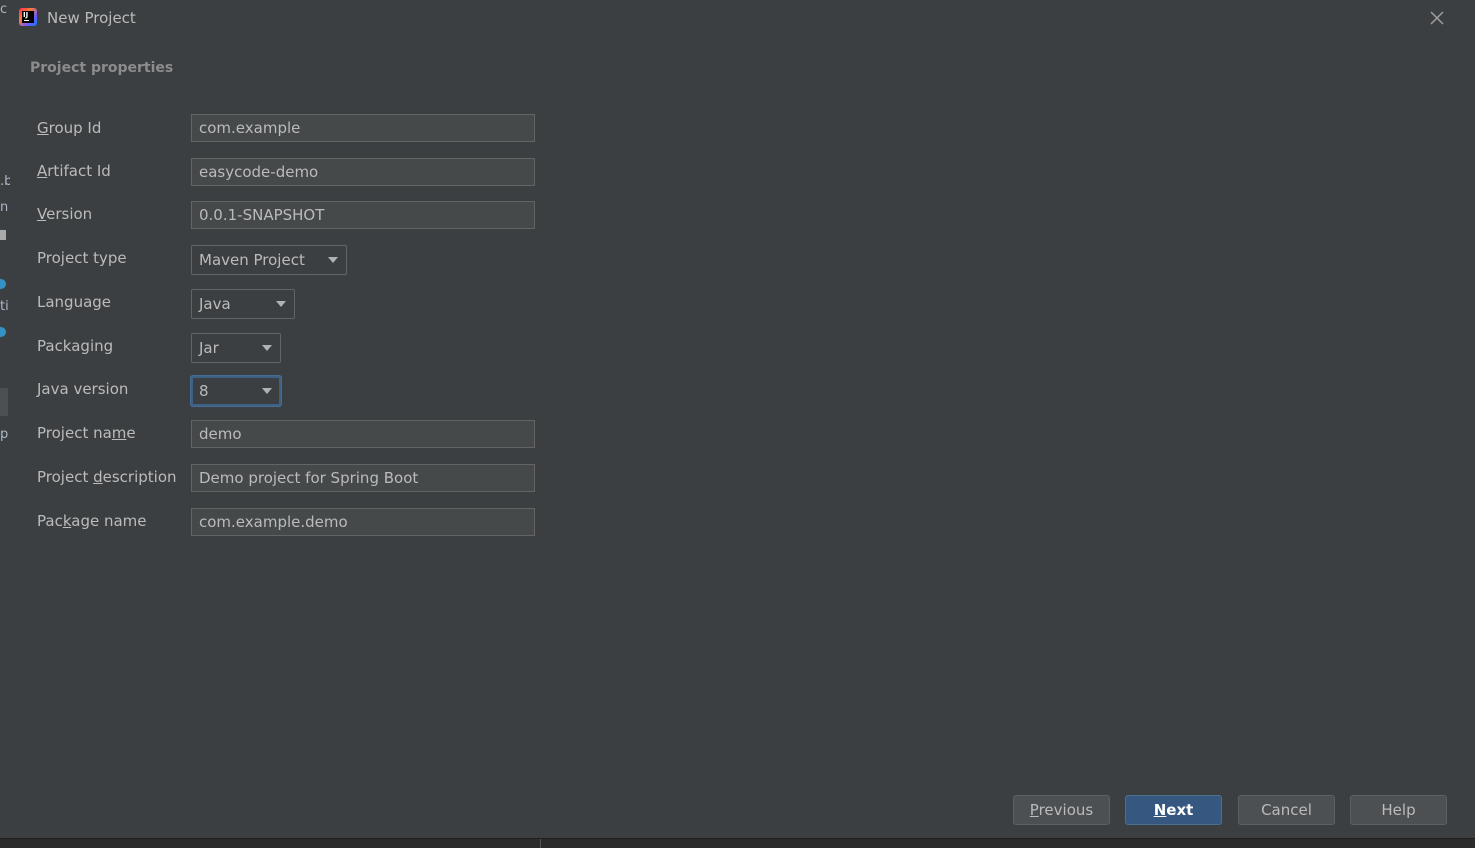 The height and width of the screenshot is (848, 1475). Describe the element at coordinates (243, 304) in the screenshot. I see `language-dropdown: Java` at that location.